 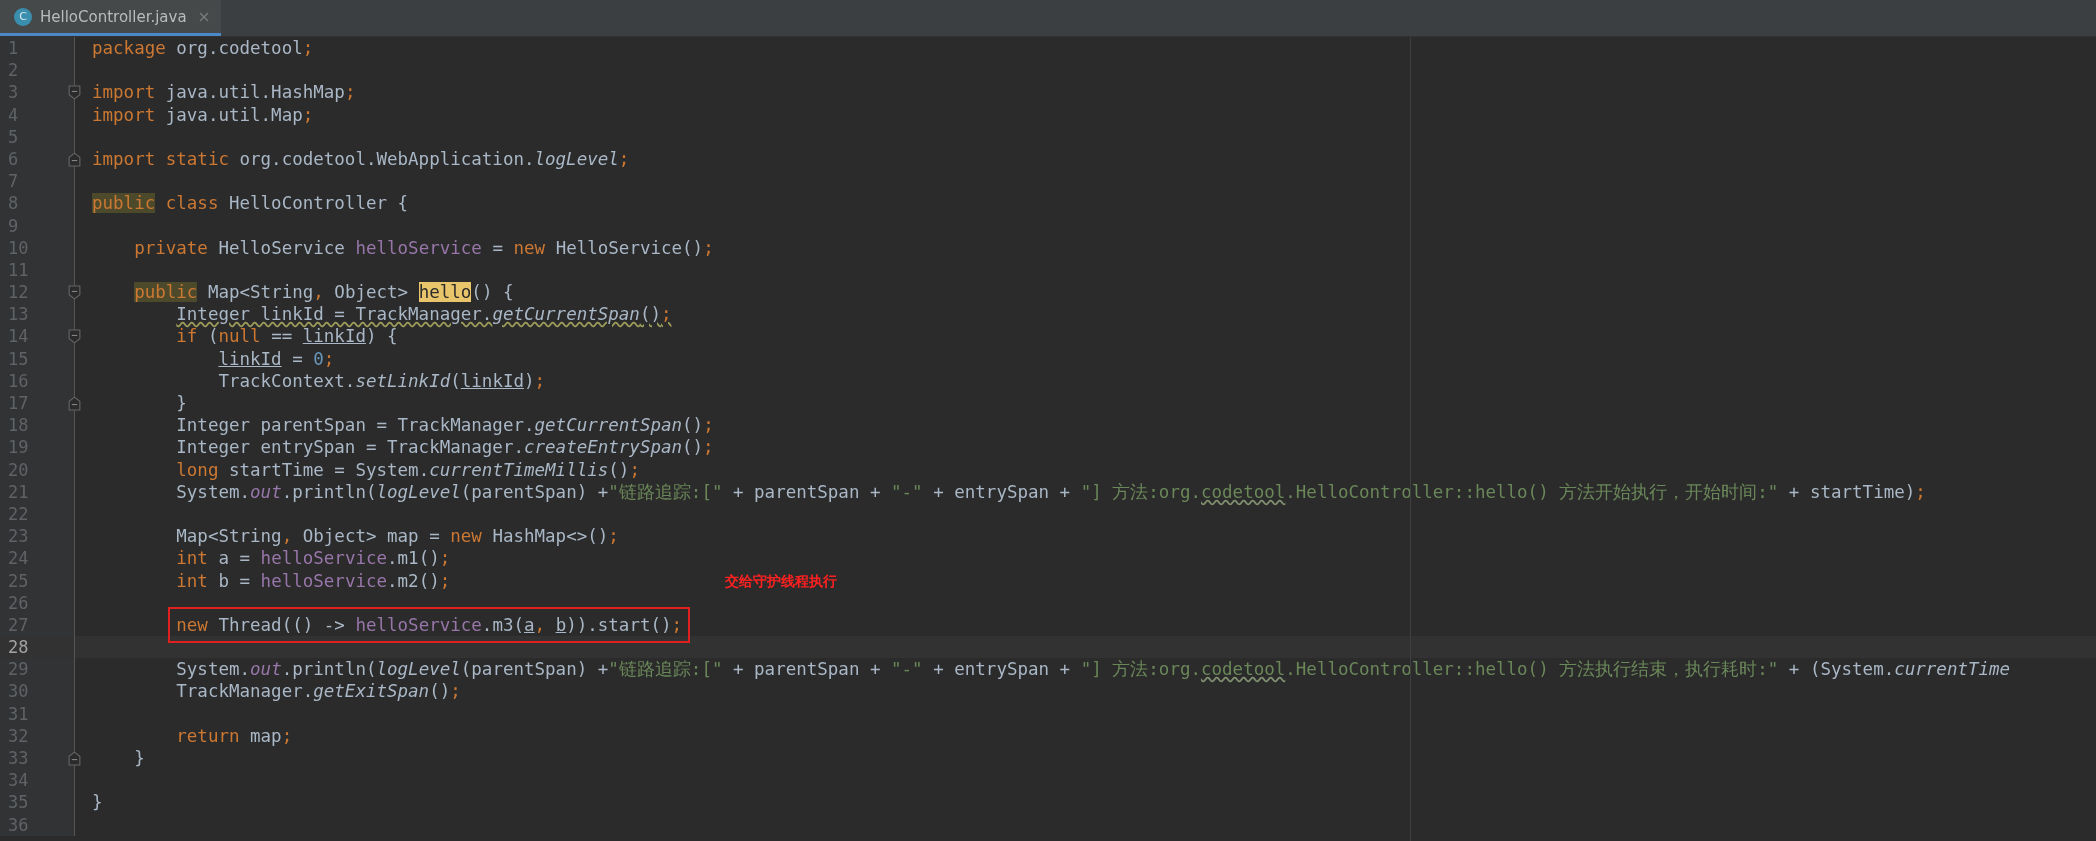 What do you see at coordinates (445, 447) in the screenshot?
I see `code-line: Integer entrySpan = TrackManager.createEntrySpan();` at bounding box center [445, 447].